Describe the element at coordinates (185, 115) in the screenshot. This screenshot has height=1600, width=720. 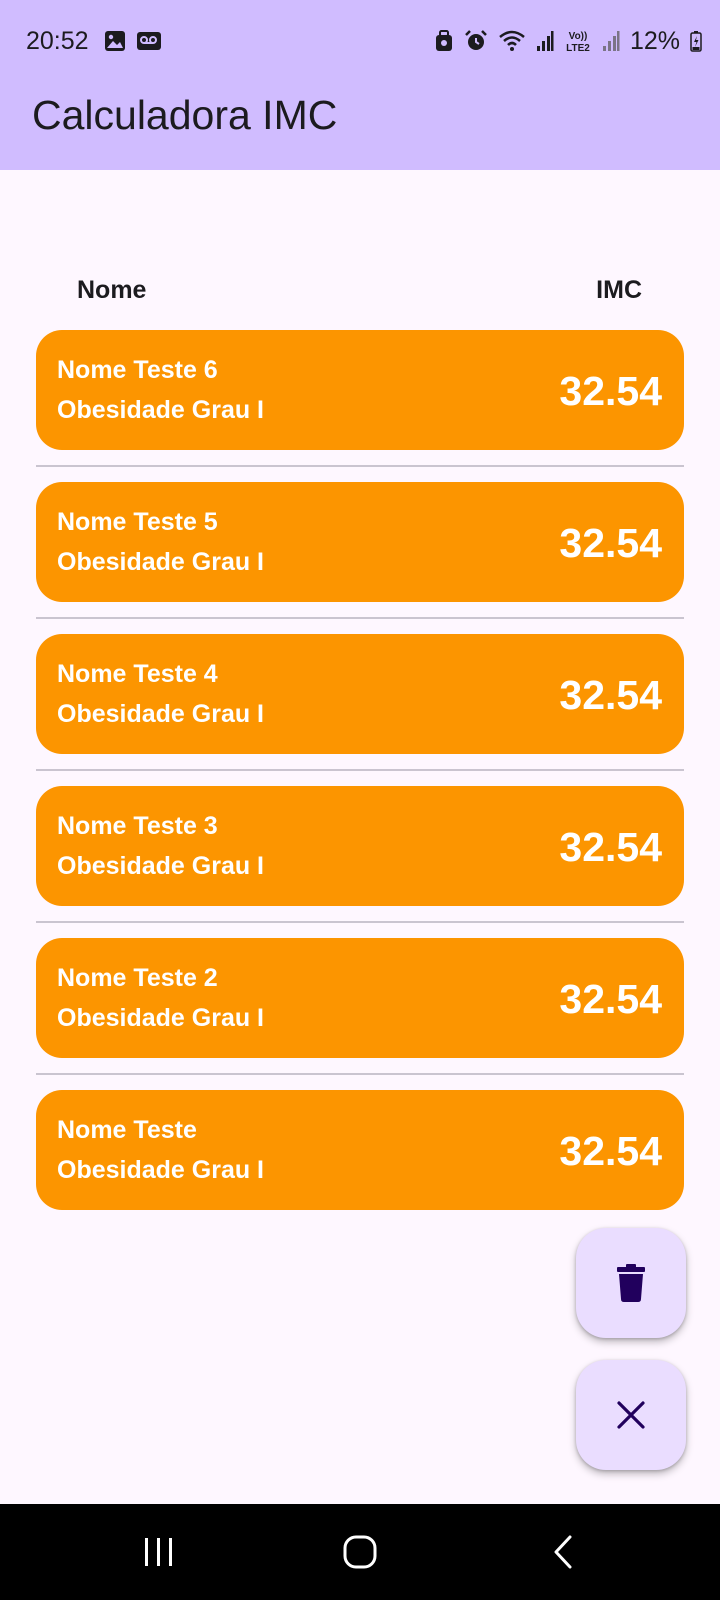
I see `page-title: Calculadora IMC` at that location.